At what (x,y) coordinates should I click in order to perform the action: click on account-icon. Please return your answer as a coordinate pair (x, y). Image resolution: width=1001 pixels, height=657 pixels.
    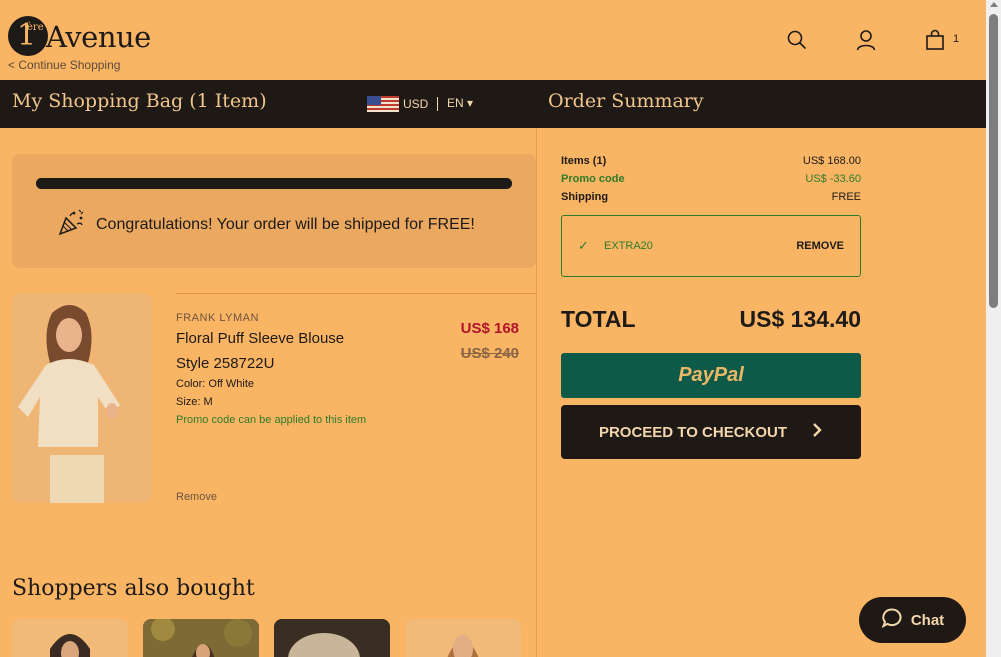
    Looking at the image, I should click on (866, 40).